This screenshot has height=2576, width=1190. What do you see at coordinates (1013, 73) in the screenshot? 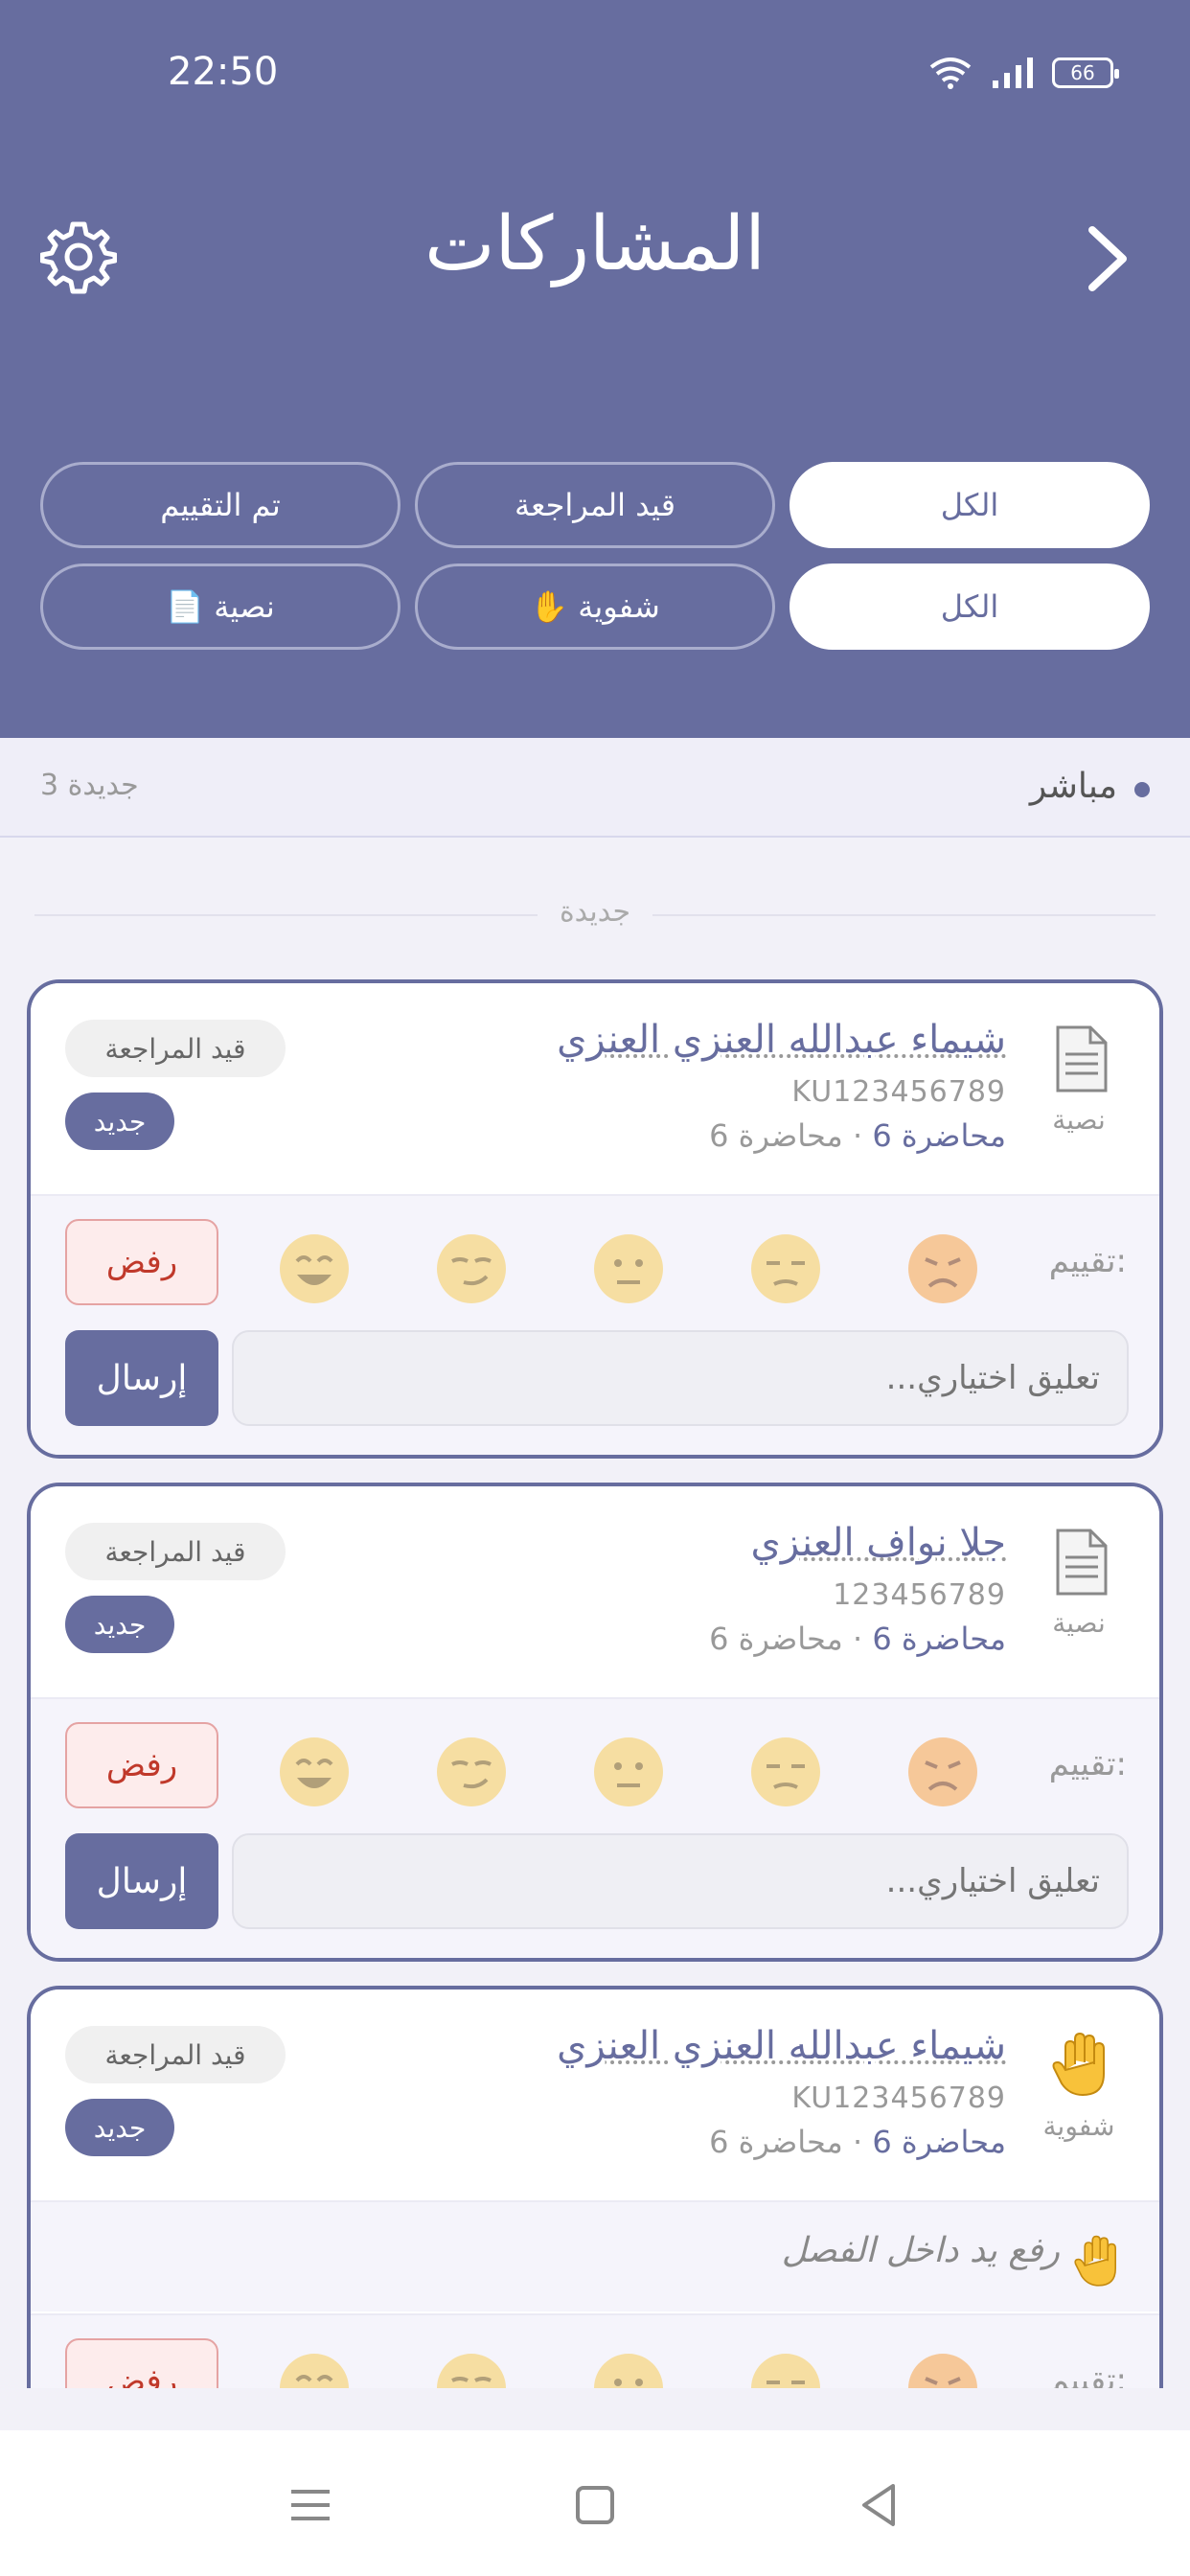
I see `signal-icon` at bounding box center [1013, 73].